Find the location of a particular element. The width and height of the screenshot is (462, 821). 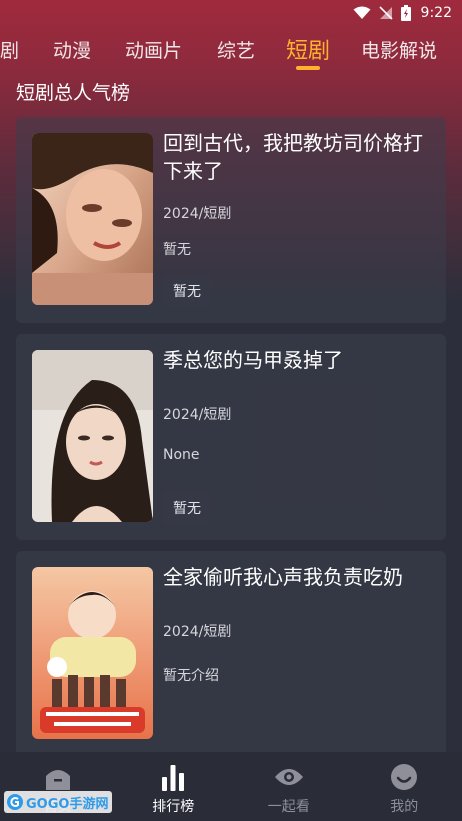

nav-ranking-label: 排行榜 is located at coordinates (173, 807).